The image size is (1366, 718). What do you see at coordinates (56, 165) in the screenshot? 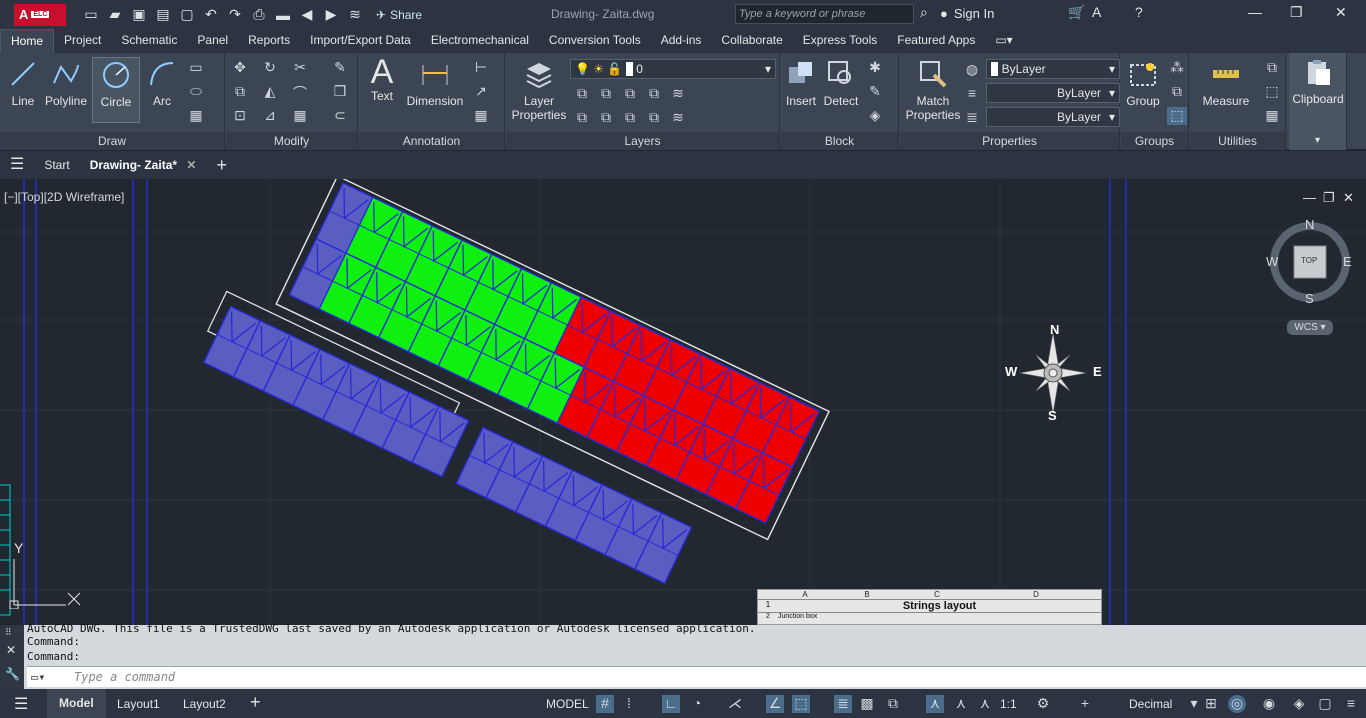
I see `start-tab: Start` at bounding box center [56, 165].